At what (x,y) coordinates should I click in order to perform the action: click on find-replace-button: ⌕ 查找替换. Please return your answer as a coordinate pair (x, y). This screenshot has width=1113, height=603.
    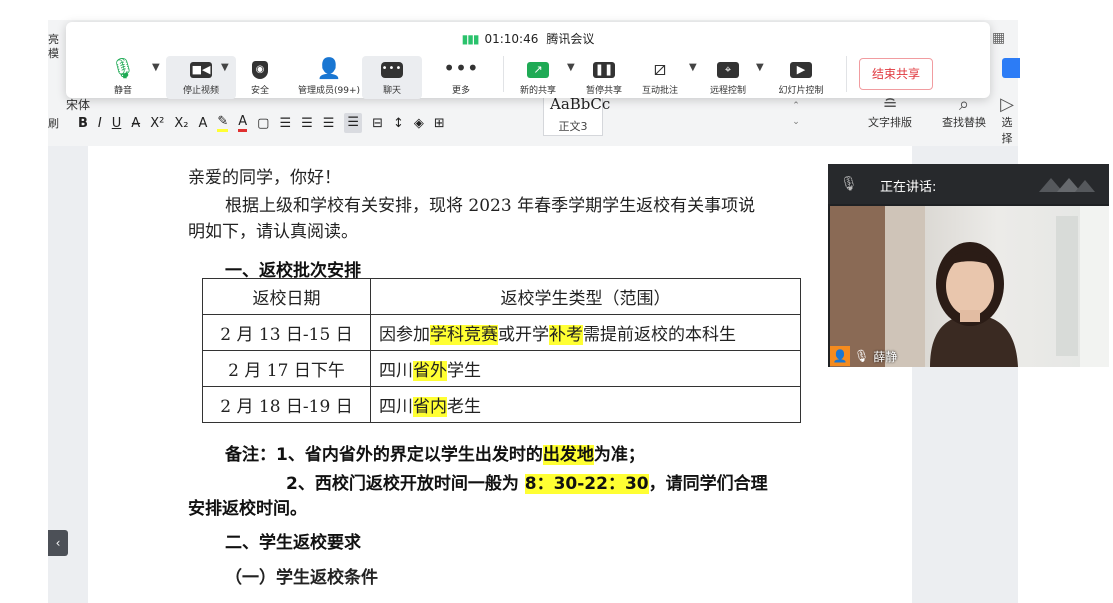
    Looking at the image, I should click on (964, 113).